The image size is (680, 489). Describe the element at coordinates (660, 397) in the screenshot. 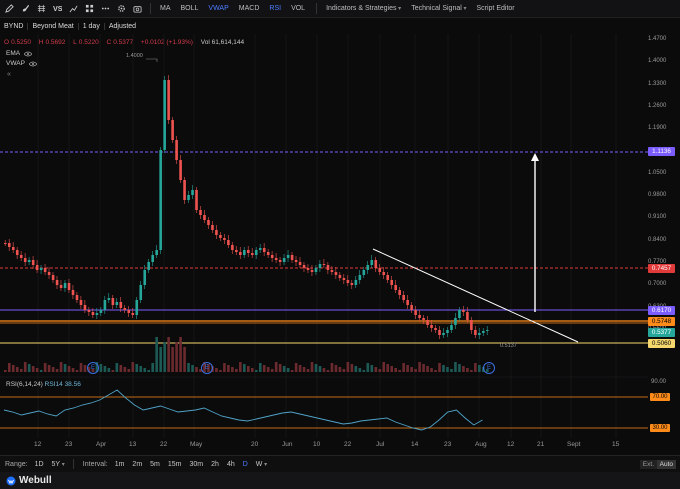

I see `rsi-tag-70: 70.00` at that location.